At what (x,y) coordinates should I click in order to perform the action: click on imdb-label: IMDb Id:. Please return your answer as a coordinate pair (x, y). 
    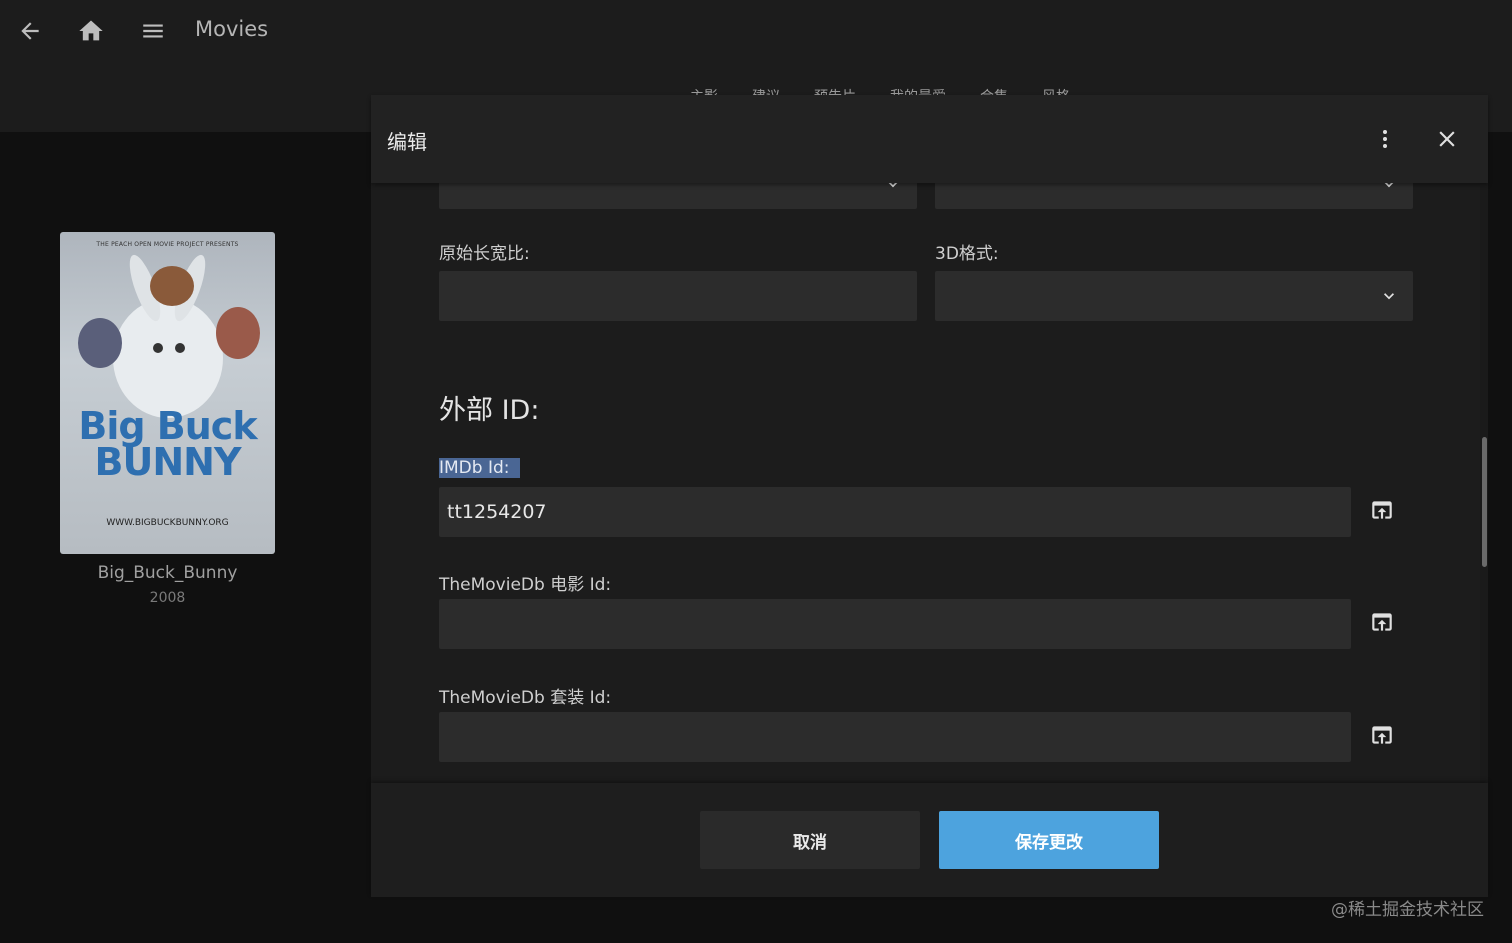
    Looking at the image, I should click on (479, 468).